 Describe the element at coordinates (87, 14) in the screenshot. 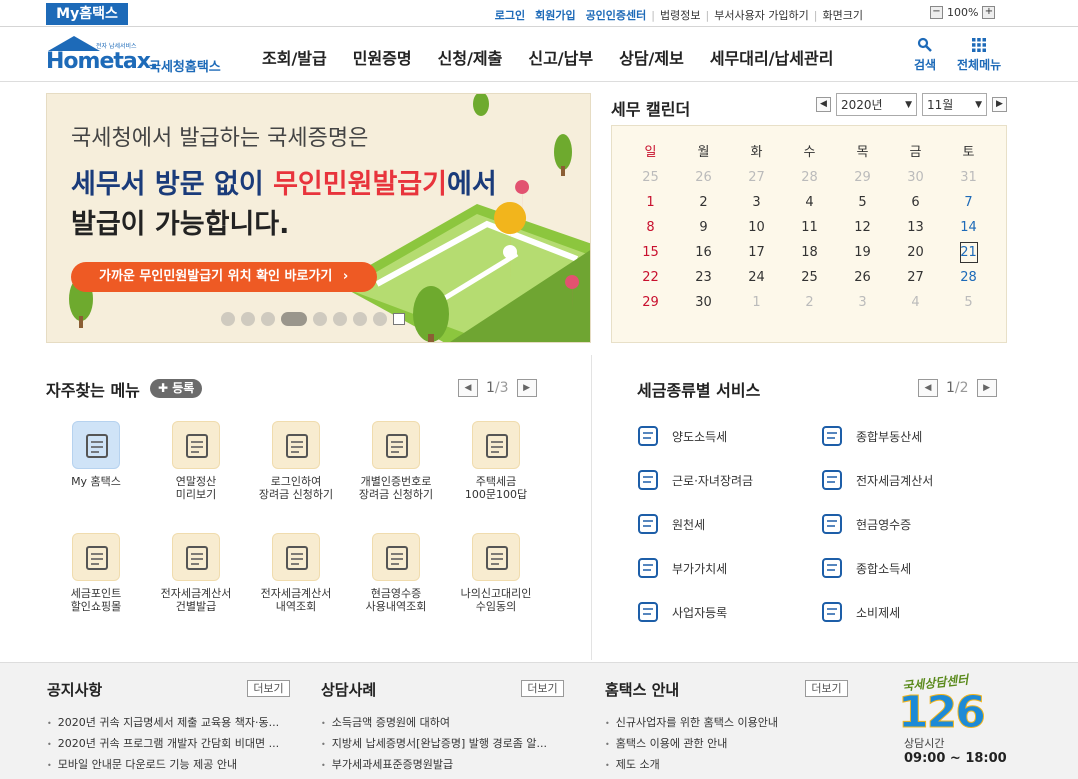

I see `my-hometax-tab: My홈택스` at that location.